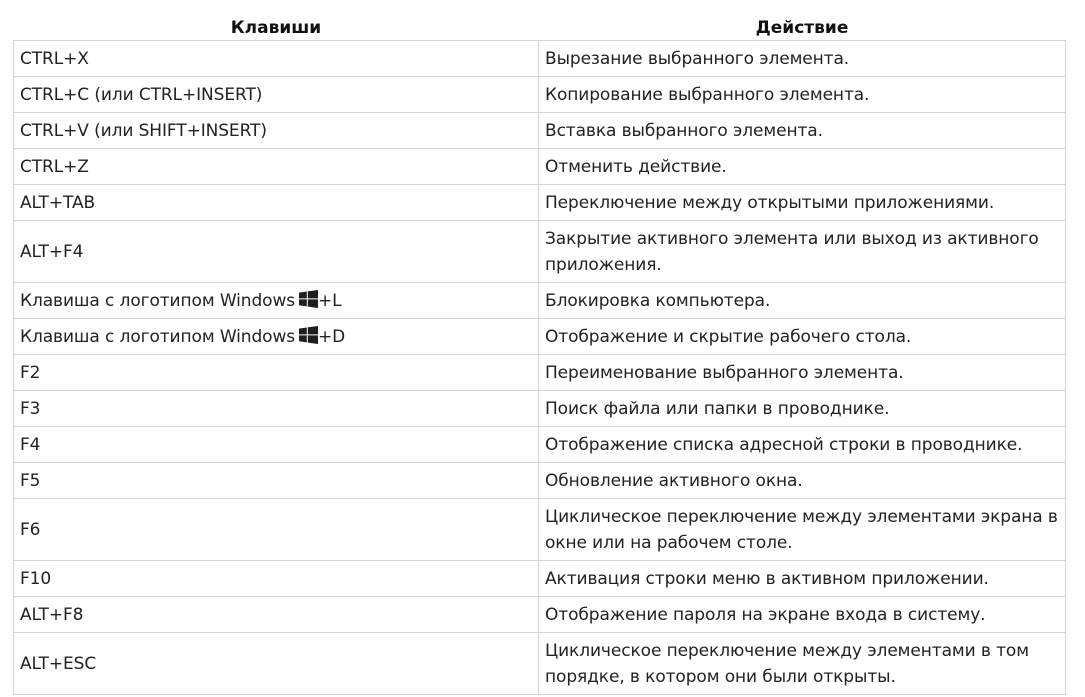 The width and height of the screenshot is (1085, 697). I want to click on action-cell: Вставка выбранного элемента., so click(802, 130).